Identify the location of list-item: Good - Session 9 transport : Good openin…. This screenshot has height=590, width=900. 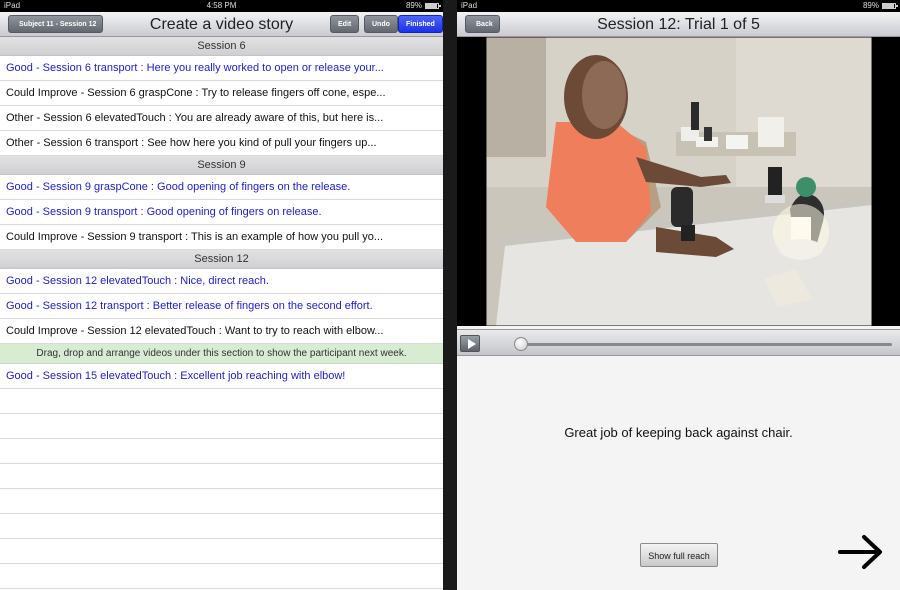
(221, 212).